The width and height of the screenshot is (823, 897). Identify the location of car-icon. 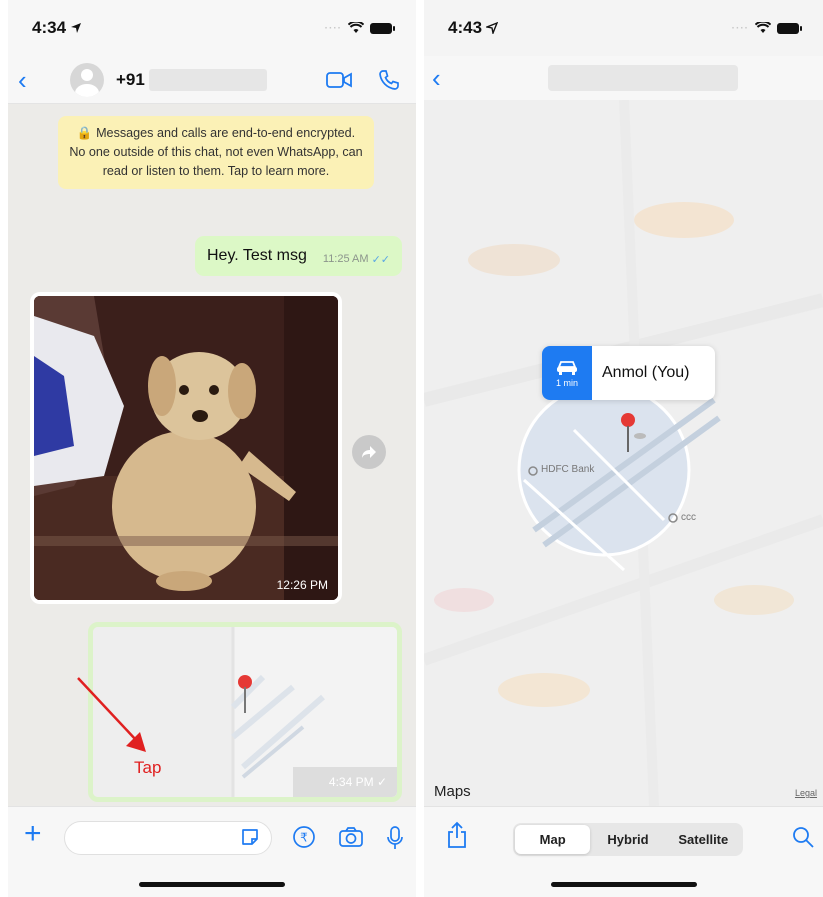
(567, 367).